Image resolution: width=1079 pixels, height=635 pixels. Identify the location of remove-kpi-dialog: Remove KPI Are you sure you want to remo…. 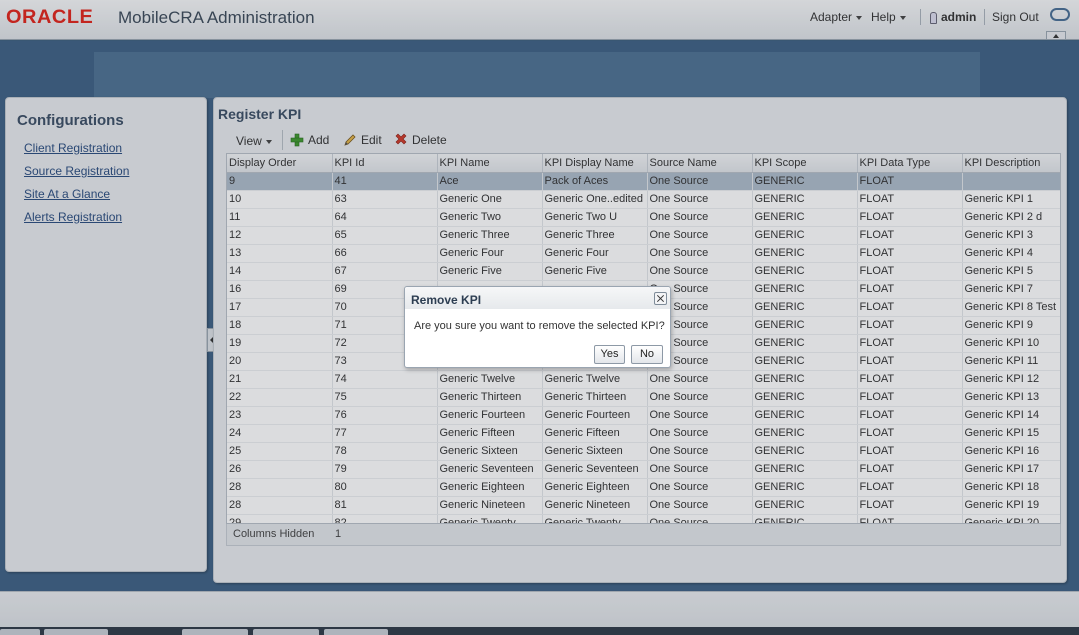
(537, 327).